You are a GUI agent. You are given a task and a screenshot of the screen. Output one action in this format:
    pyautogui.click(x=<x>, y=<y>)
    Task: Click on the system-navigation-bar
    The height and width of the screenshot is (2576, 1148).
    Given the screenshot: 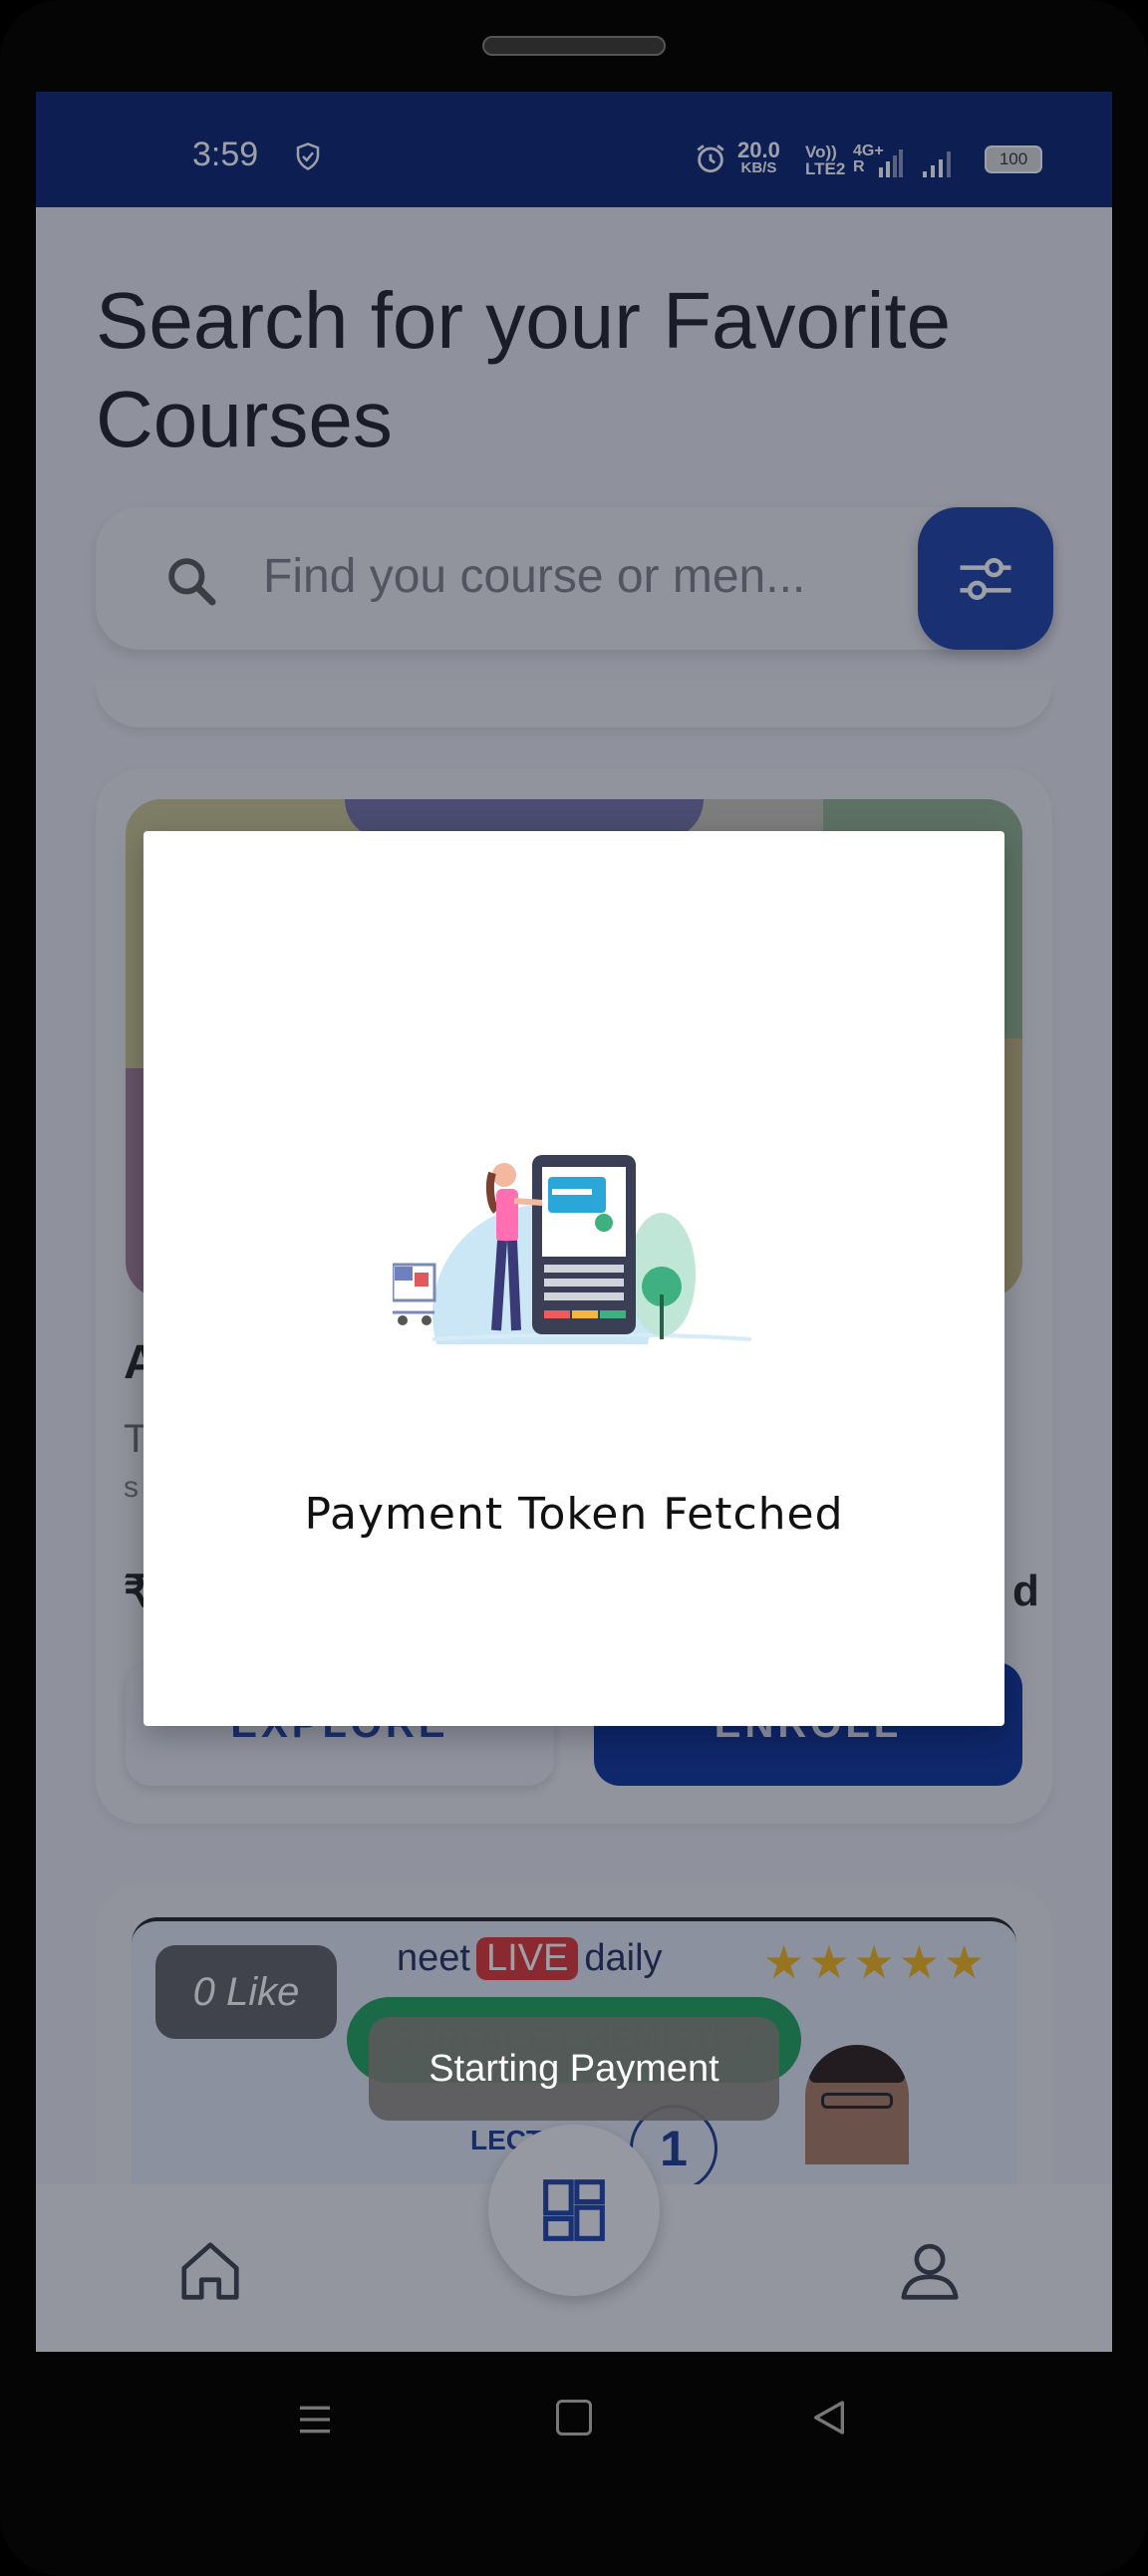 What is the action you would take?
    pyautogui.click(x=574, y=2426)
    